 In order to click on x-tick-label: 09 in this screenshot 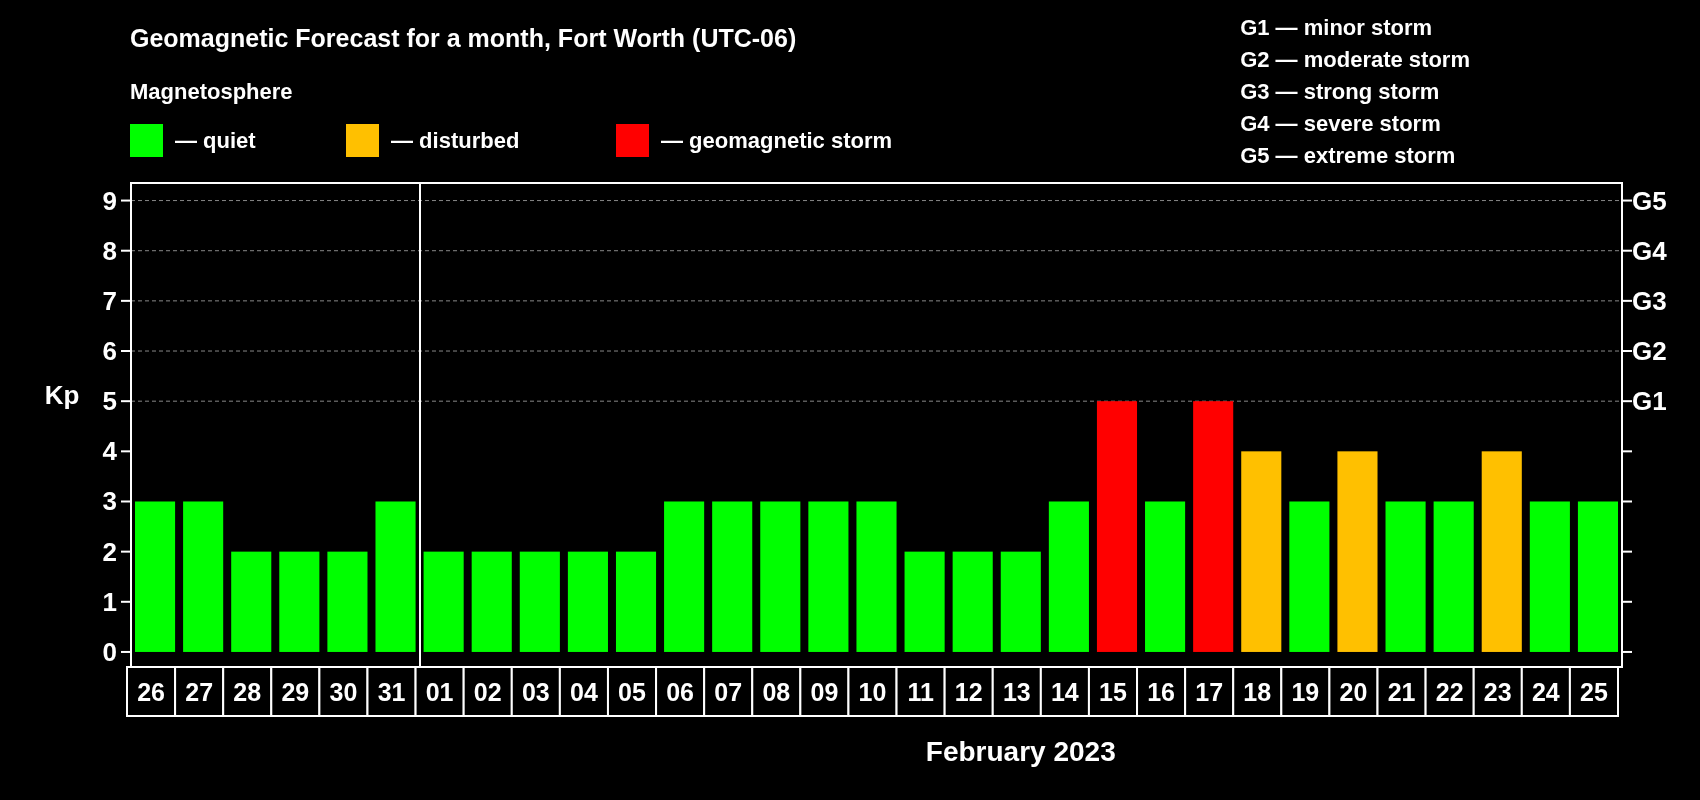, I will do `click(824, 692)`.